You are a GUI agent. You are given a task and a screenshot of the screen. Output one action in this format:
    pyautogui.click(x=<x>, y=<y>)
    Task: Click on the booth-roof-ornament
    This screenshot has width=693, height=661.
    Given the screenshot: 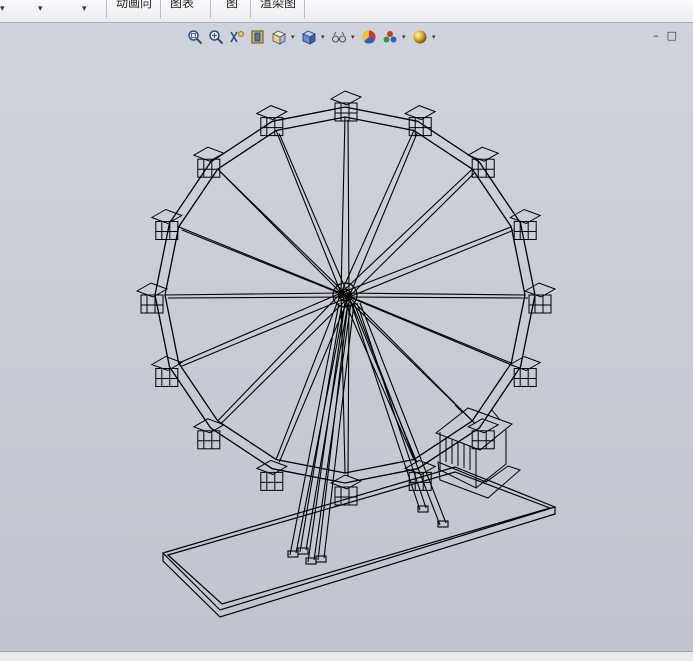 What is the action you would take?
    pyautogui.click(x=458, y=408)
    